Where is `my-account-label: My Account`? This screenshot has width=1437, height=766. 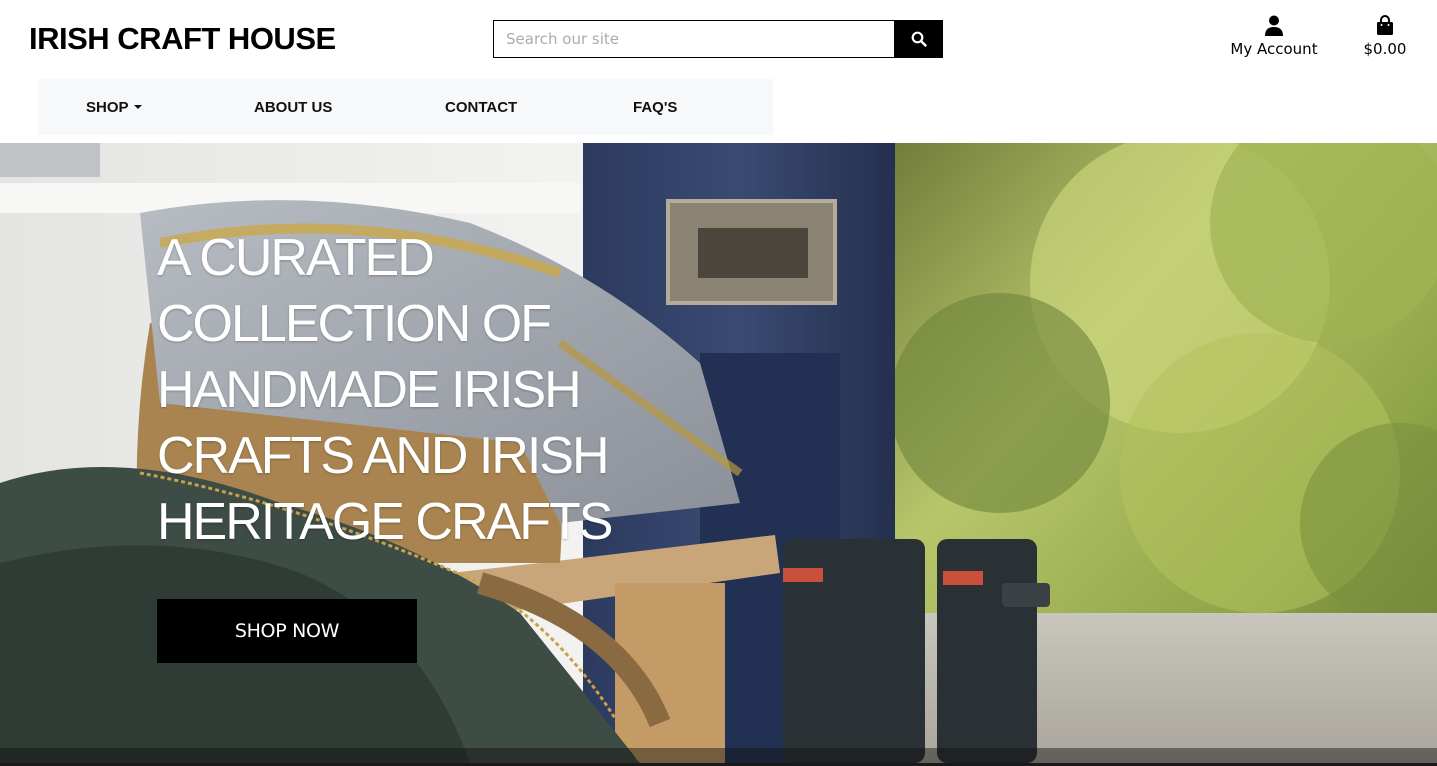
my-account-label: My Account is located at coordinates (1274, 49).